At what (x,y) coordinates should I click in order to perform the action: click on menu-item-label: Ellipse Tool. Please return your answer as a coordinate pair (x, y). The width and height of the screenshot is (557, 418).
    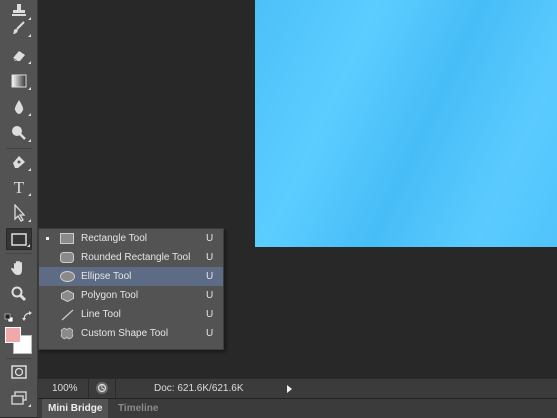
    Looking at the image, I should click on (106, 276).